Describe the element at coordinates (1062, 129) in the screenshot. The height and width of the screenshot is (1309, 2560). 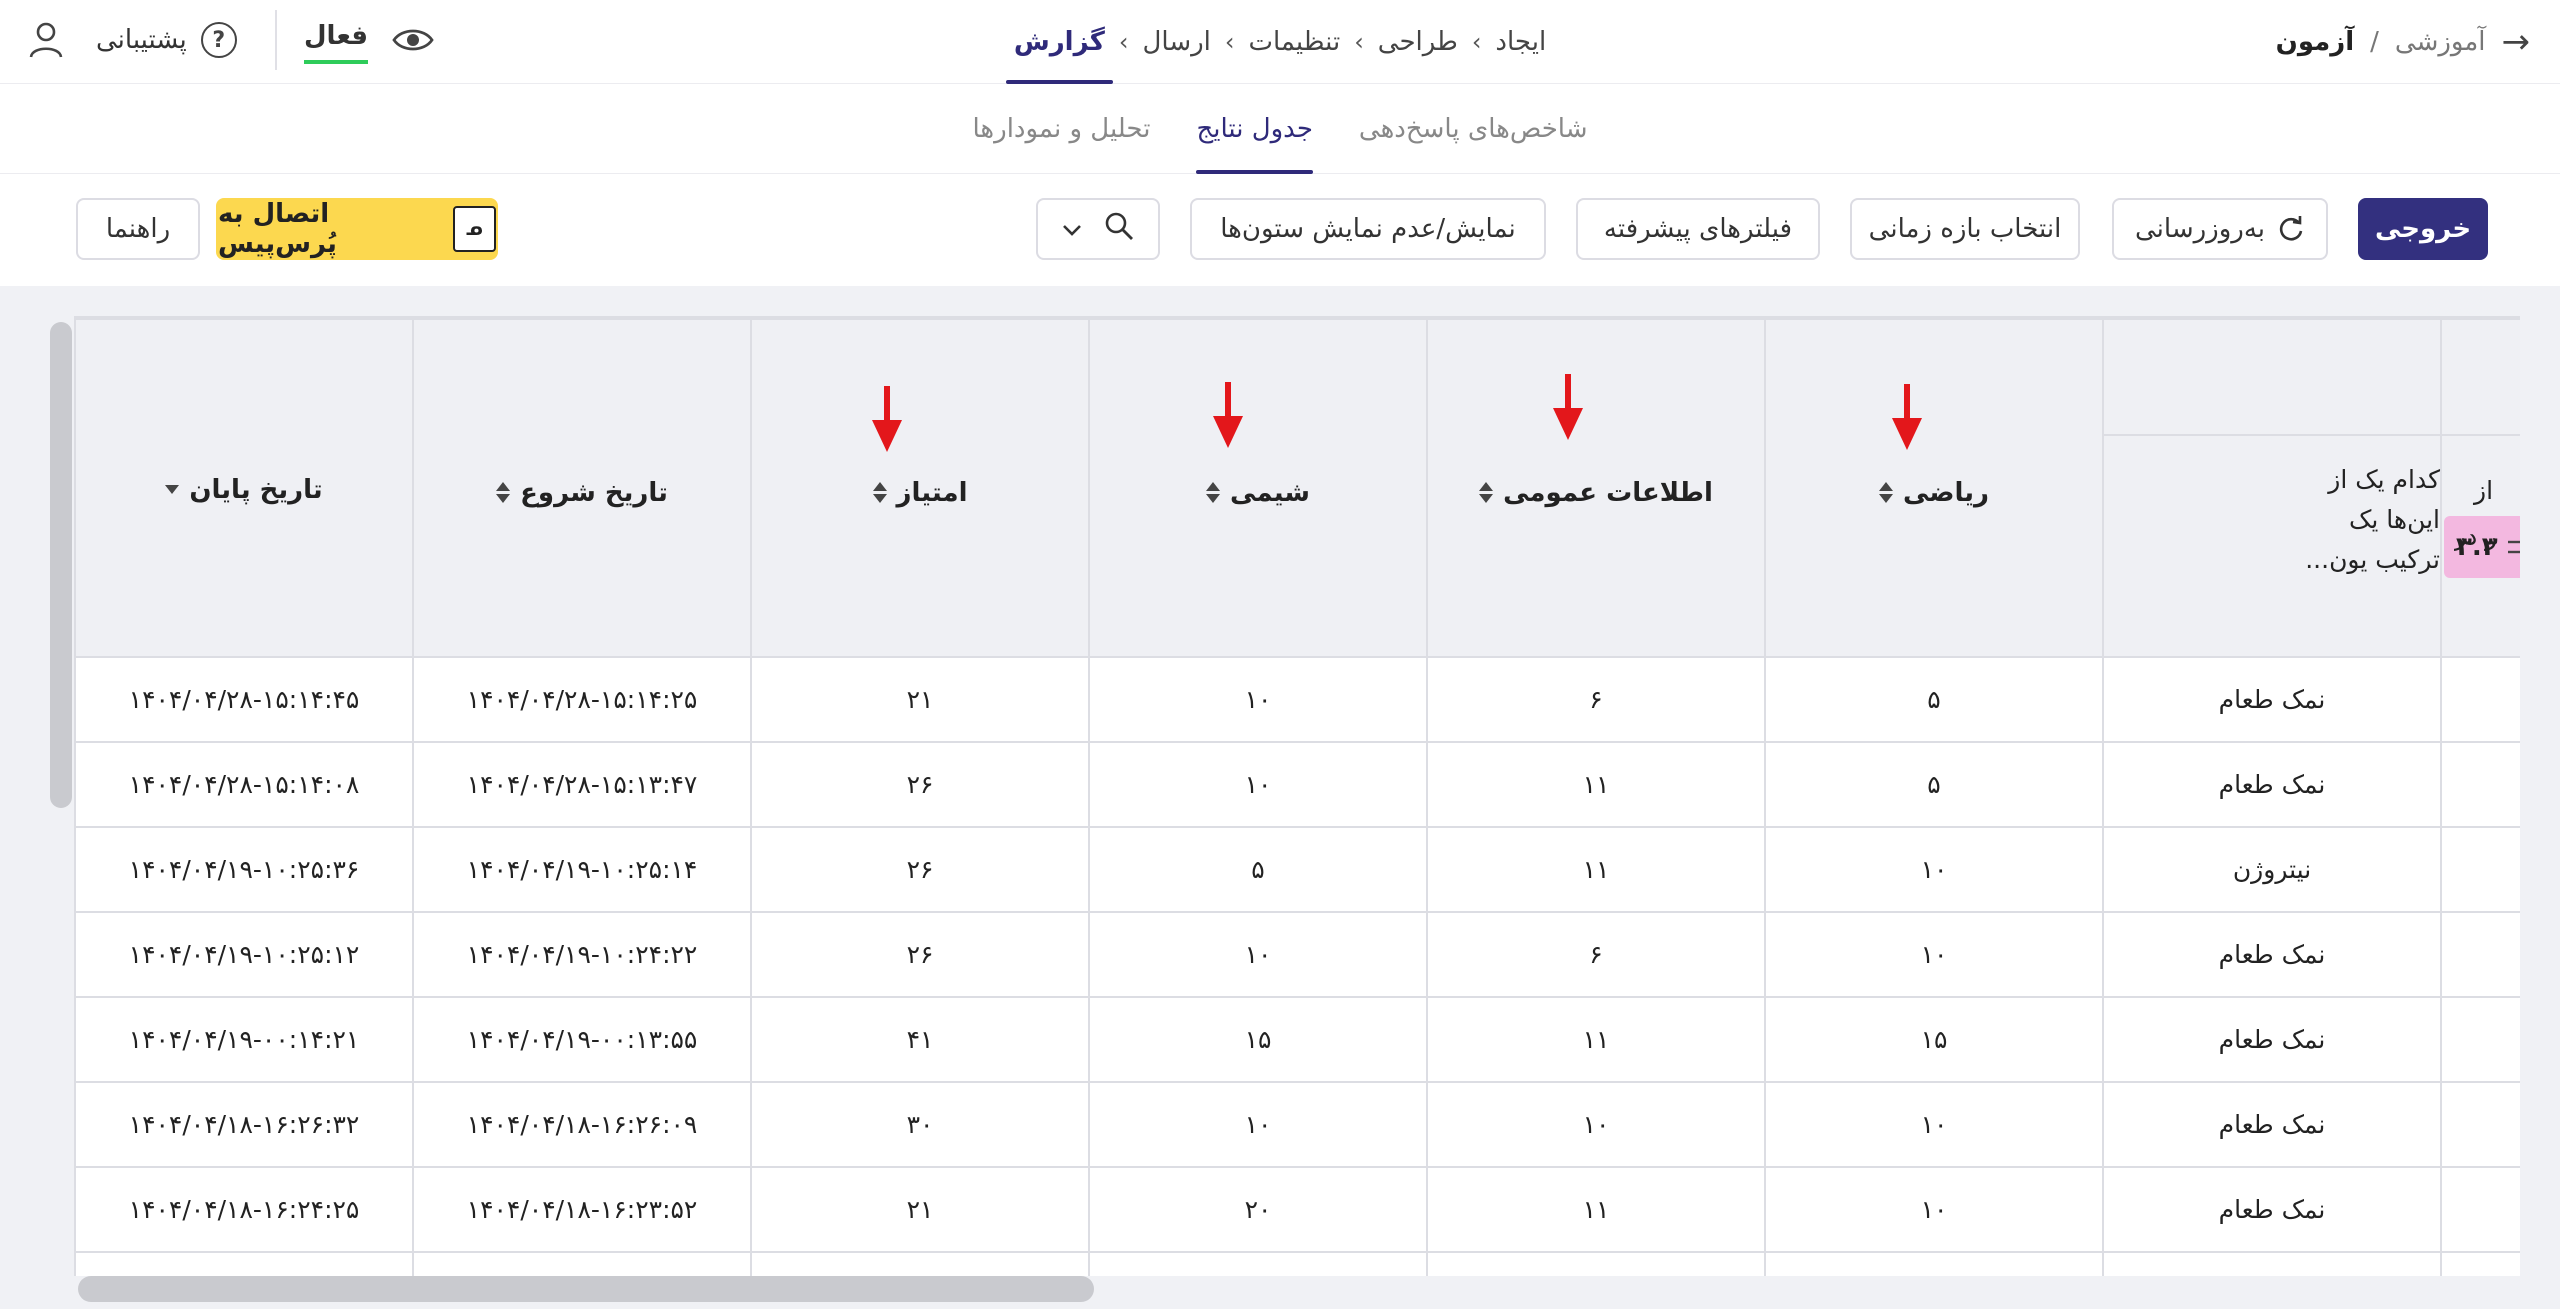
I see `tab-analysis-charts: تحلیل و نمودارها` at that location.